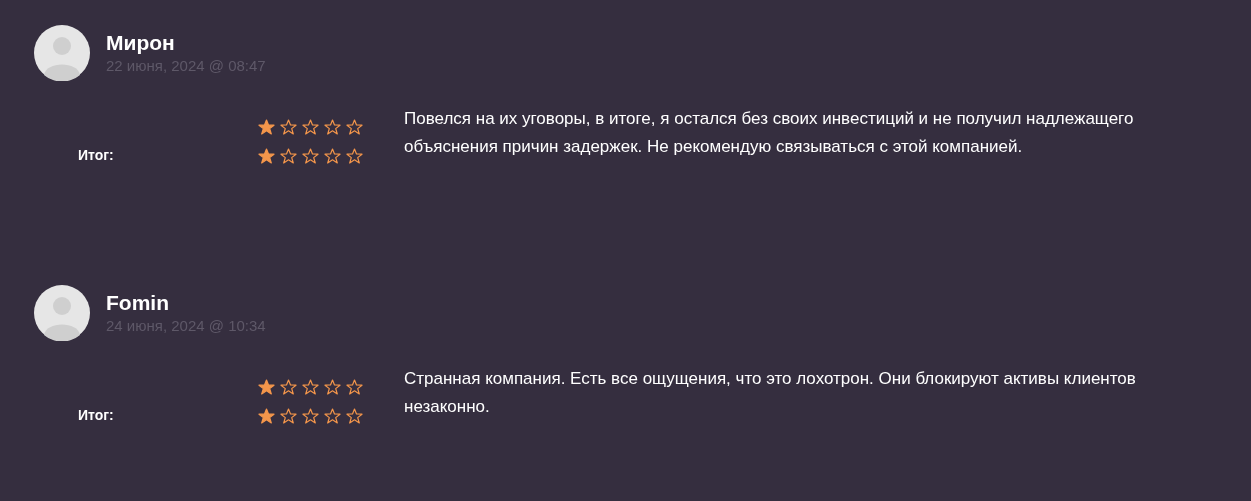 The image size is (1251, 501). I want to click on review-text: Странная компания. Есть все ощущения, что это лохотрон. Они блокируют активы клиентов незаконно., so click(770, 393).